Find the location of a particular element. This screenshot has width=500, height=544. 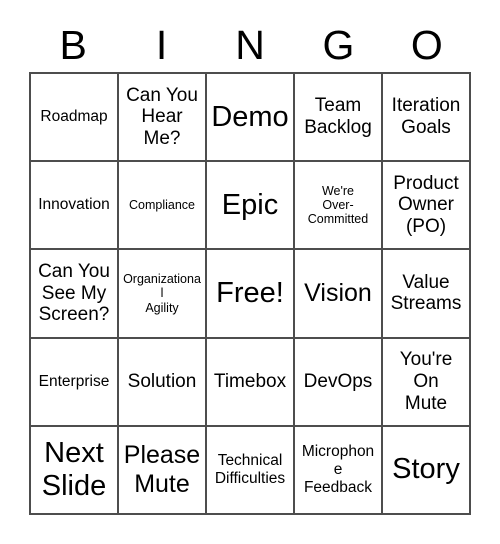

bingo-cell-label: Product Owner (PO) is located at coordinates (426, 205).